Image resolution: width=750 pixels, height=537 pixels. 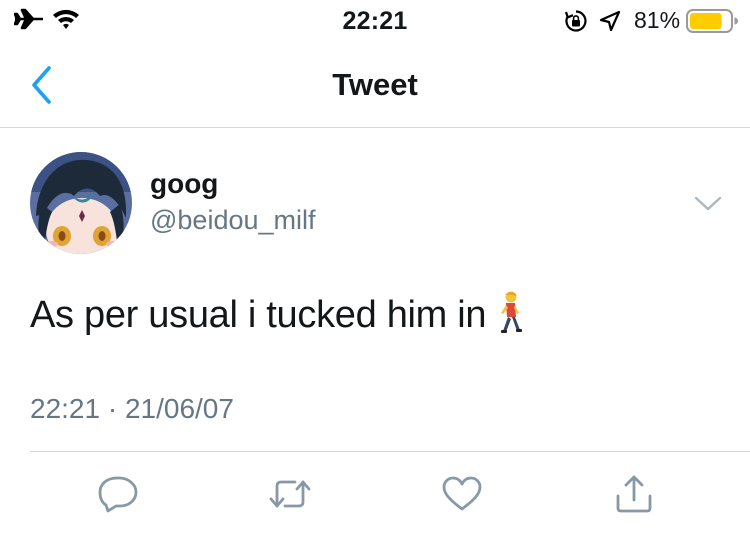 I want to click on reply-icon, so click(x=118, y=494).